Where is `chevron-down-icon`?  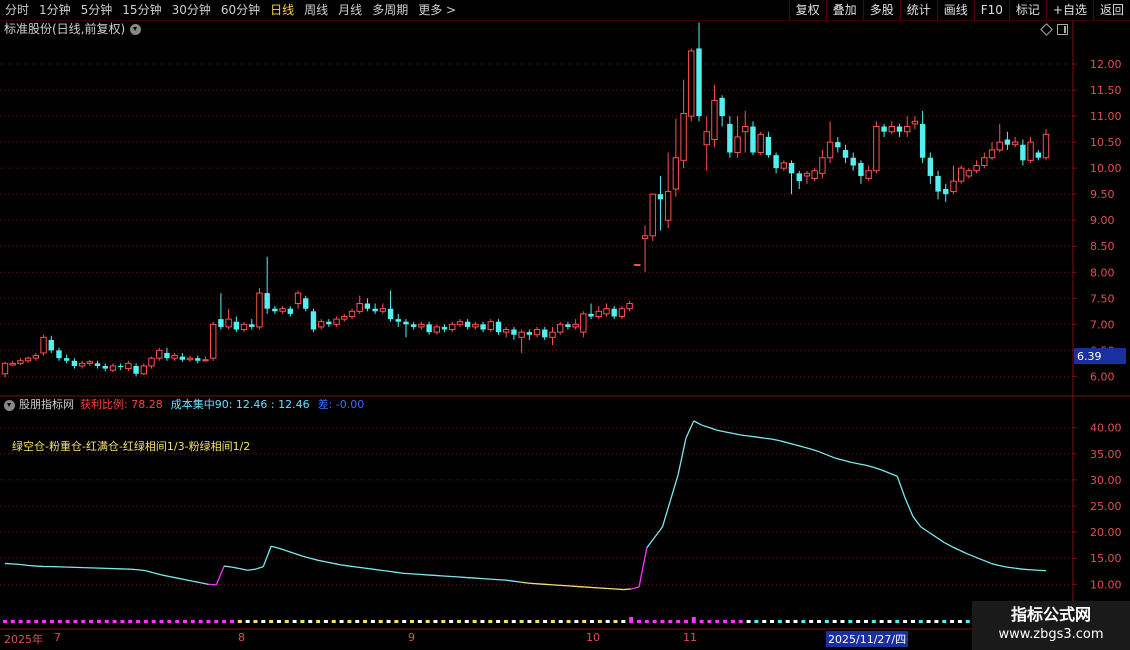 chevron-down-icon is located at coordinates (9, 405).